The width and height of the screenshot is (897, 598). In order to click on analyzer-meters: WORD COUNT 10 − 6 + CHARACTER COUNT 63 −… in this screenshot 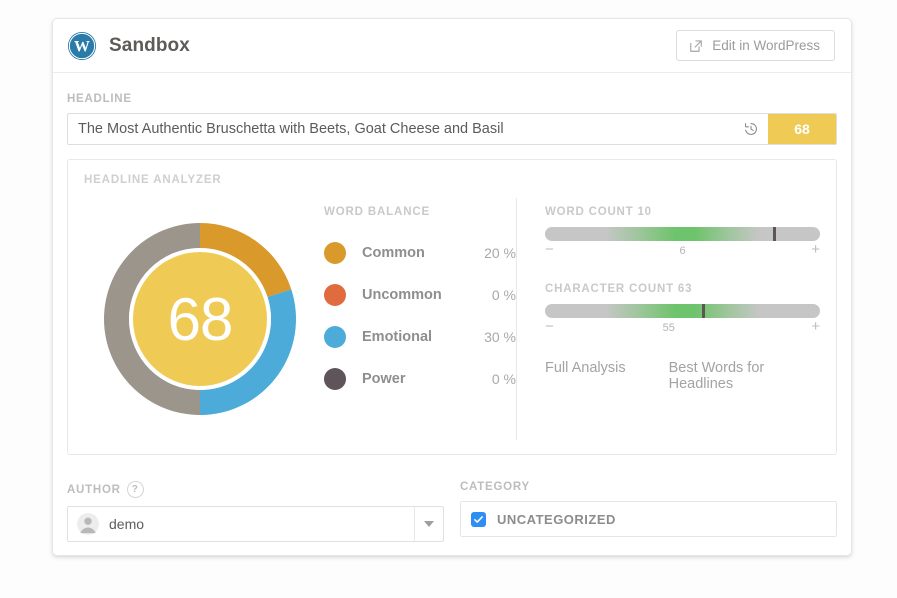, I will do `click(668, 319)`.